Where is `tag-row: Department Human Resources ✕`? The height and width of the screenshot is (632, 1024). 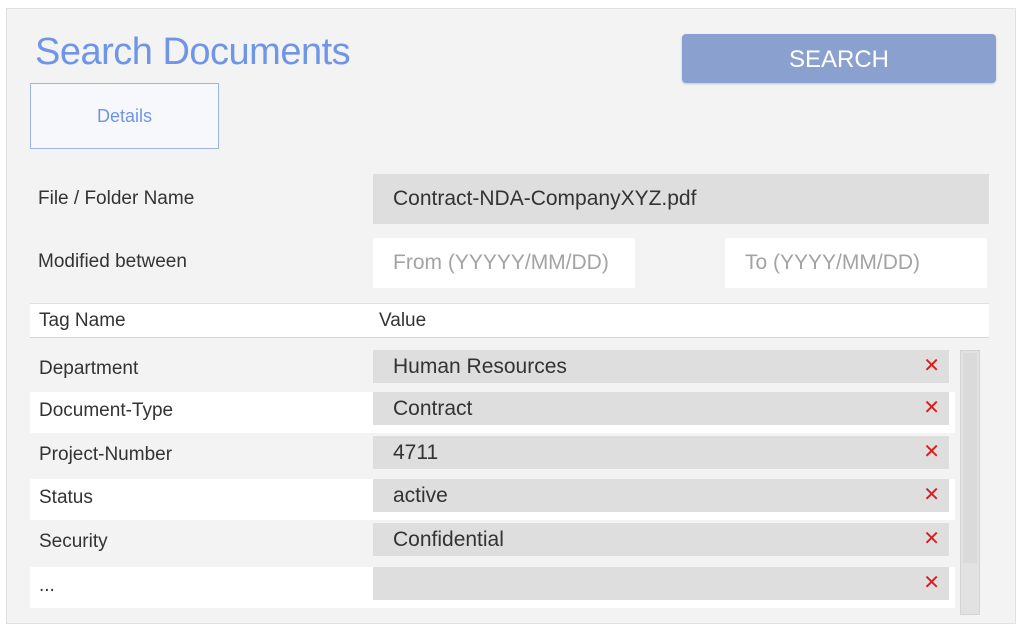 tag-row: Department Human Resources ✕ is located at coordinates (492, 370).